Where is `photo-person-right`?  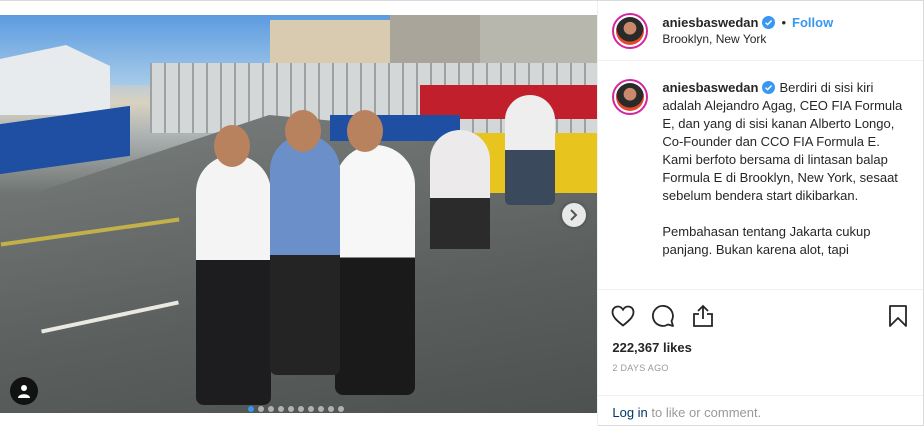 photo-person-right is located at coordinates (375, 270).